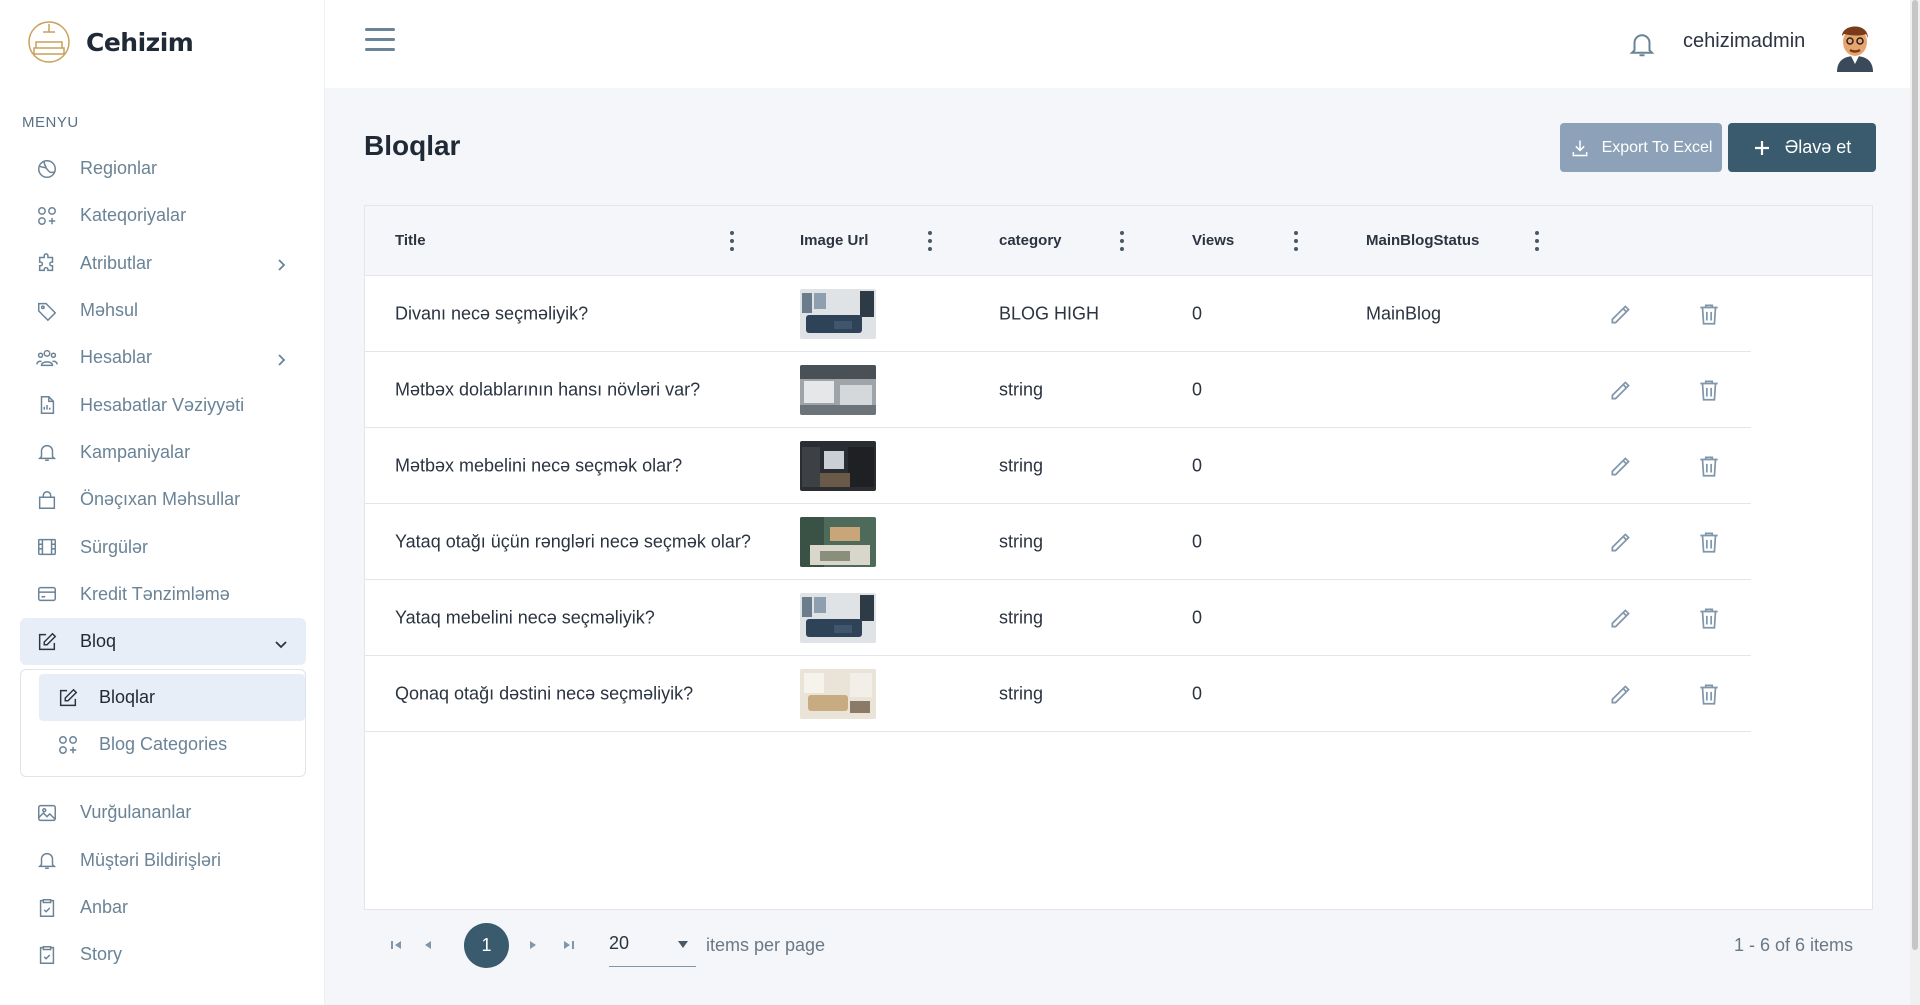 This screenshot has width=1920, height=1005. I want to click on brand-logo: Cehizim, so click(108, 42).